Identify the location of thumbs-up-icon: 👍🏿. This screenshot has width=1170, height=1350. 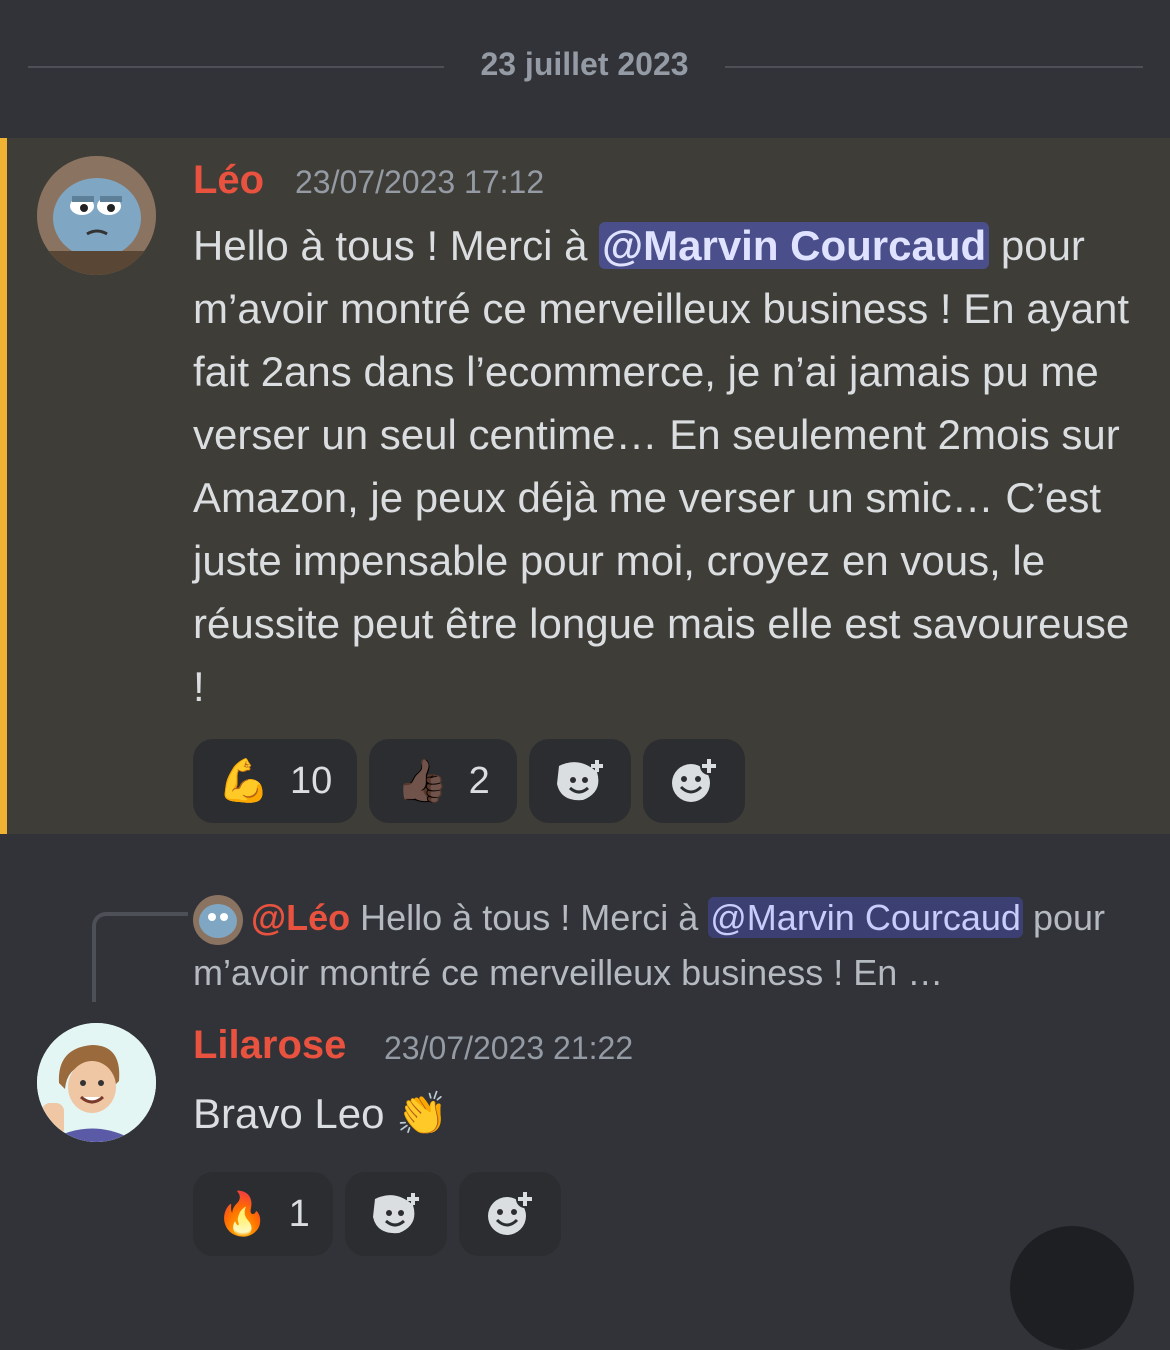
(422, 780).